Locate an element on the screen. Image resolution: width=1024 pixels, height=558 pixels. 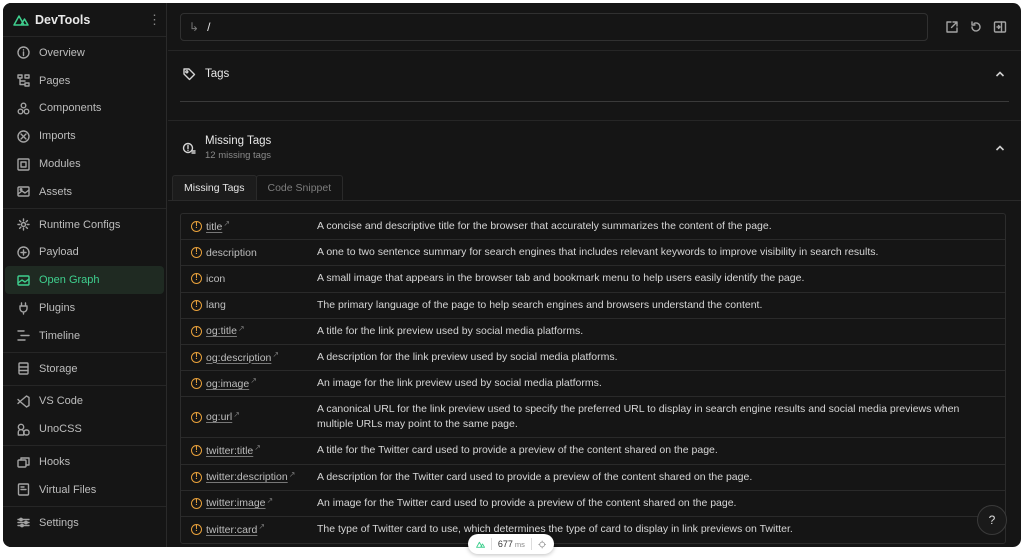
tag-cell: ! og:description ↗ is located at coordinates (249, 357).